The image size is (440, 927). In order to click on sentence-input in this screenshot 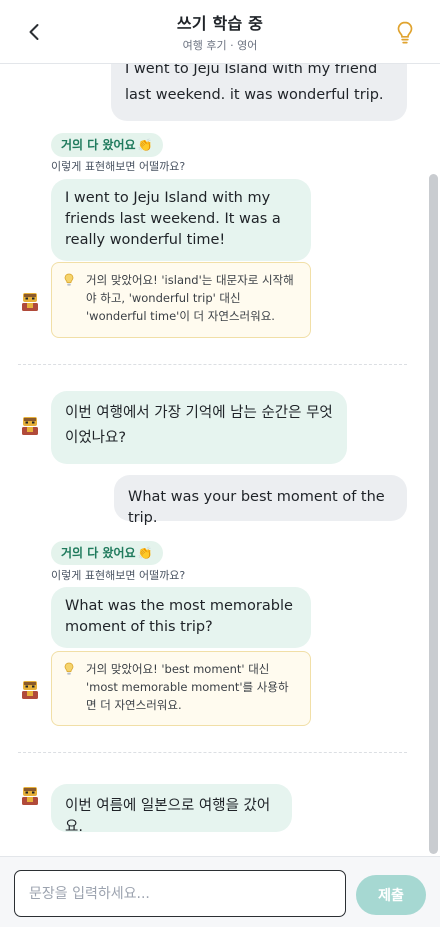, I will do `click(180, 893)`.